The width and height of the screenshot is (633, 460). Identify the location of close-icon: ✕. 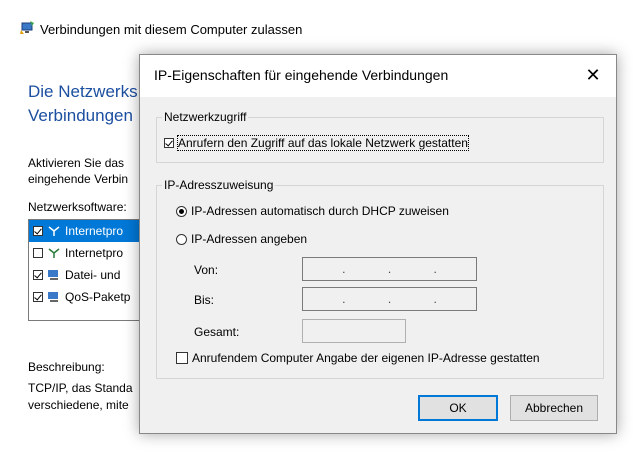
(593, 75).